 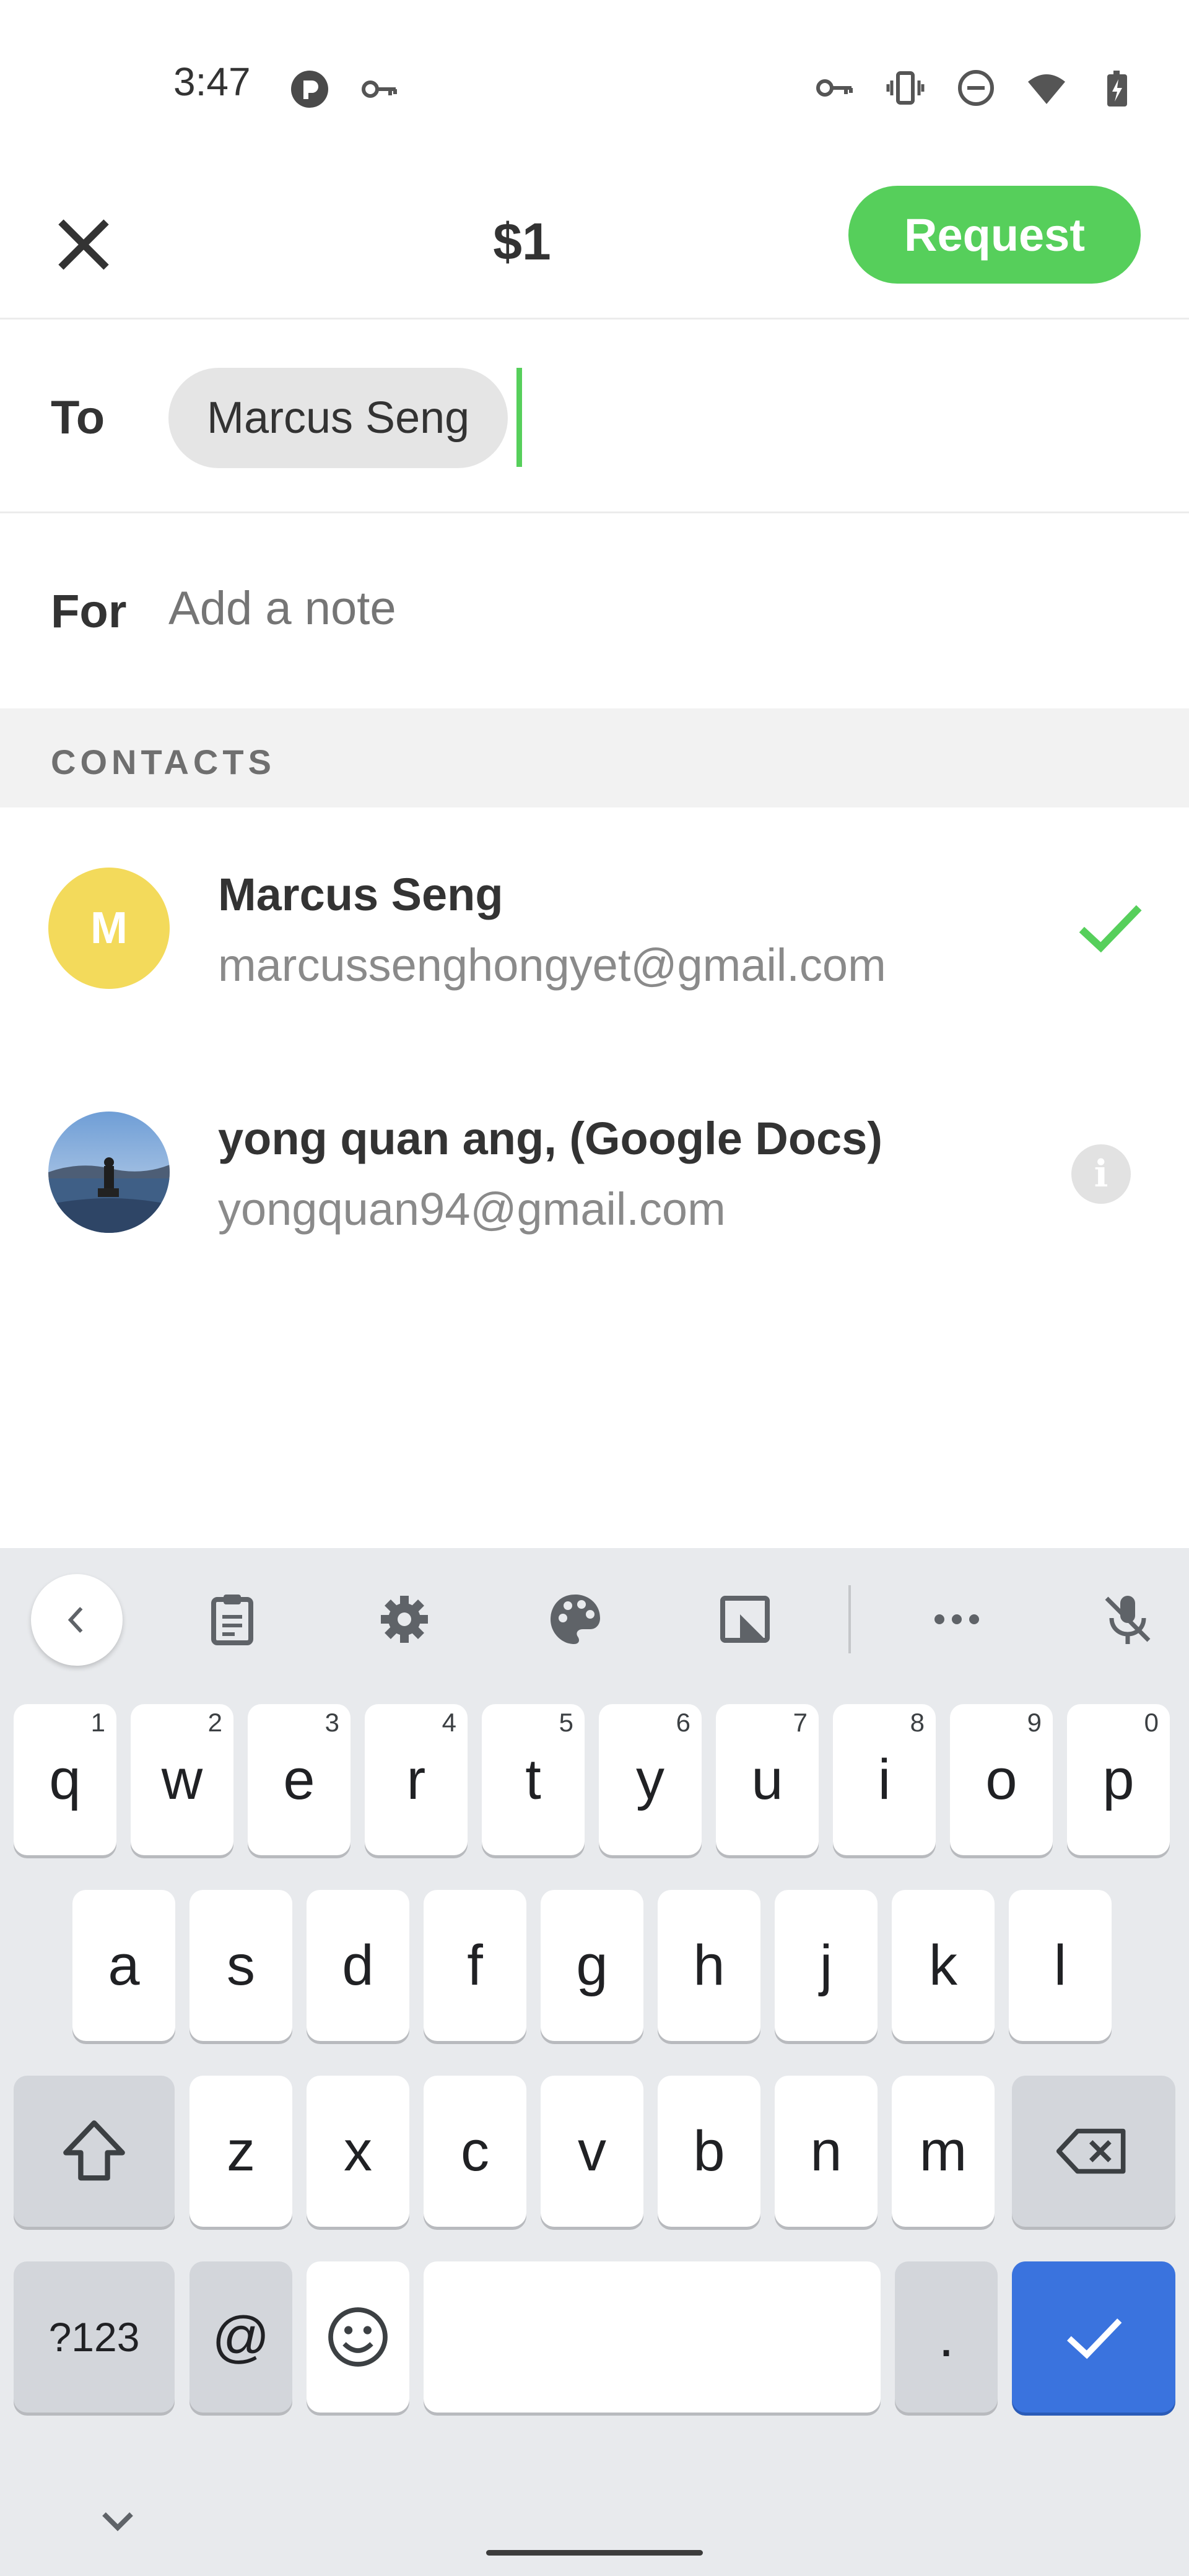 What do you see at coordinates (212, 81) in the screenshot?
I see `status-time: 3:47` at bounding box center [212, 81].